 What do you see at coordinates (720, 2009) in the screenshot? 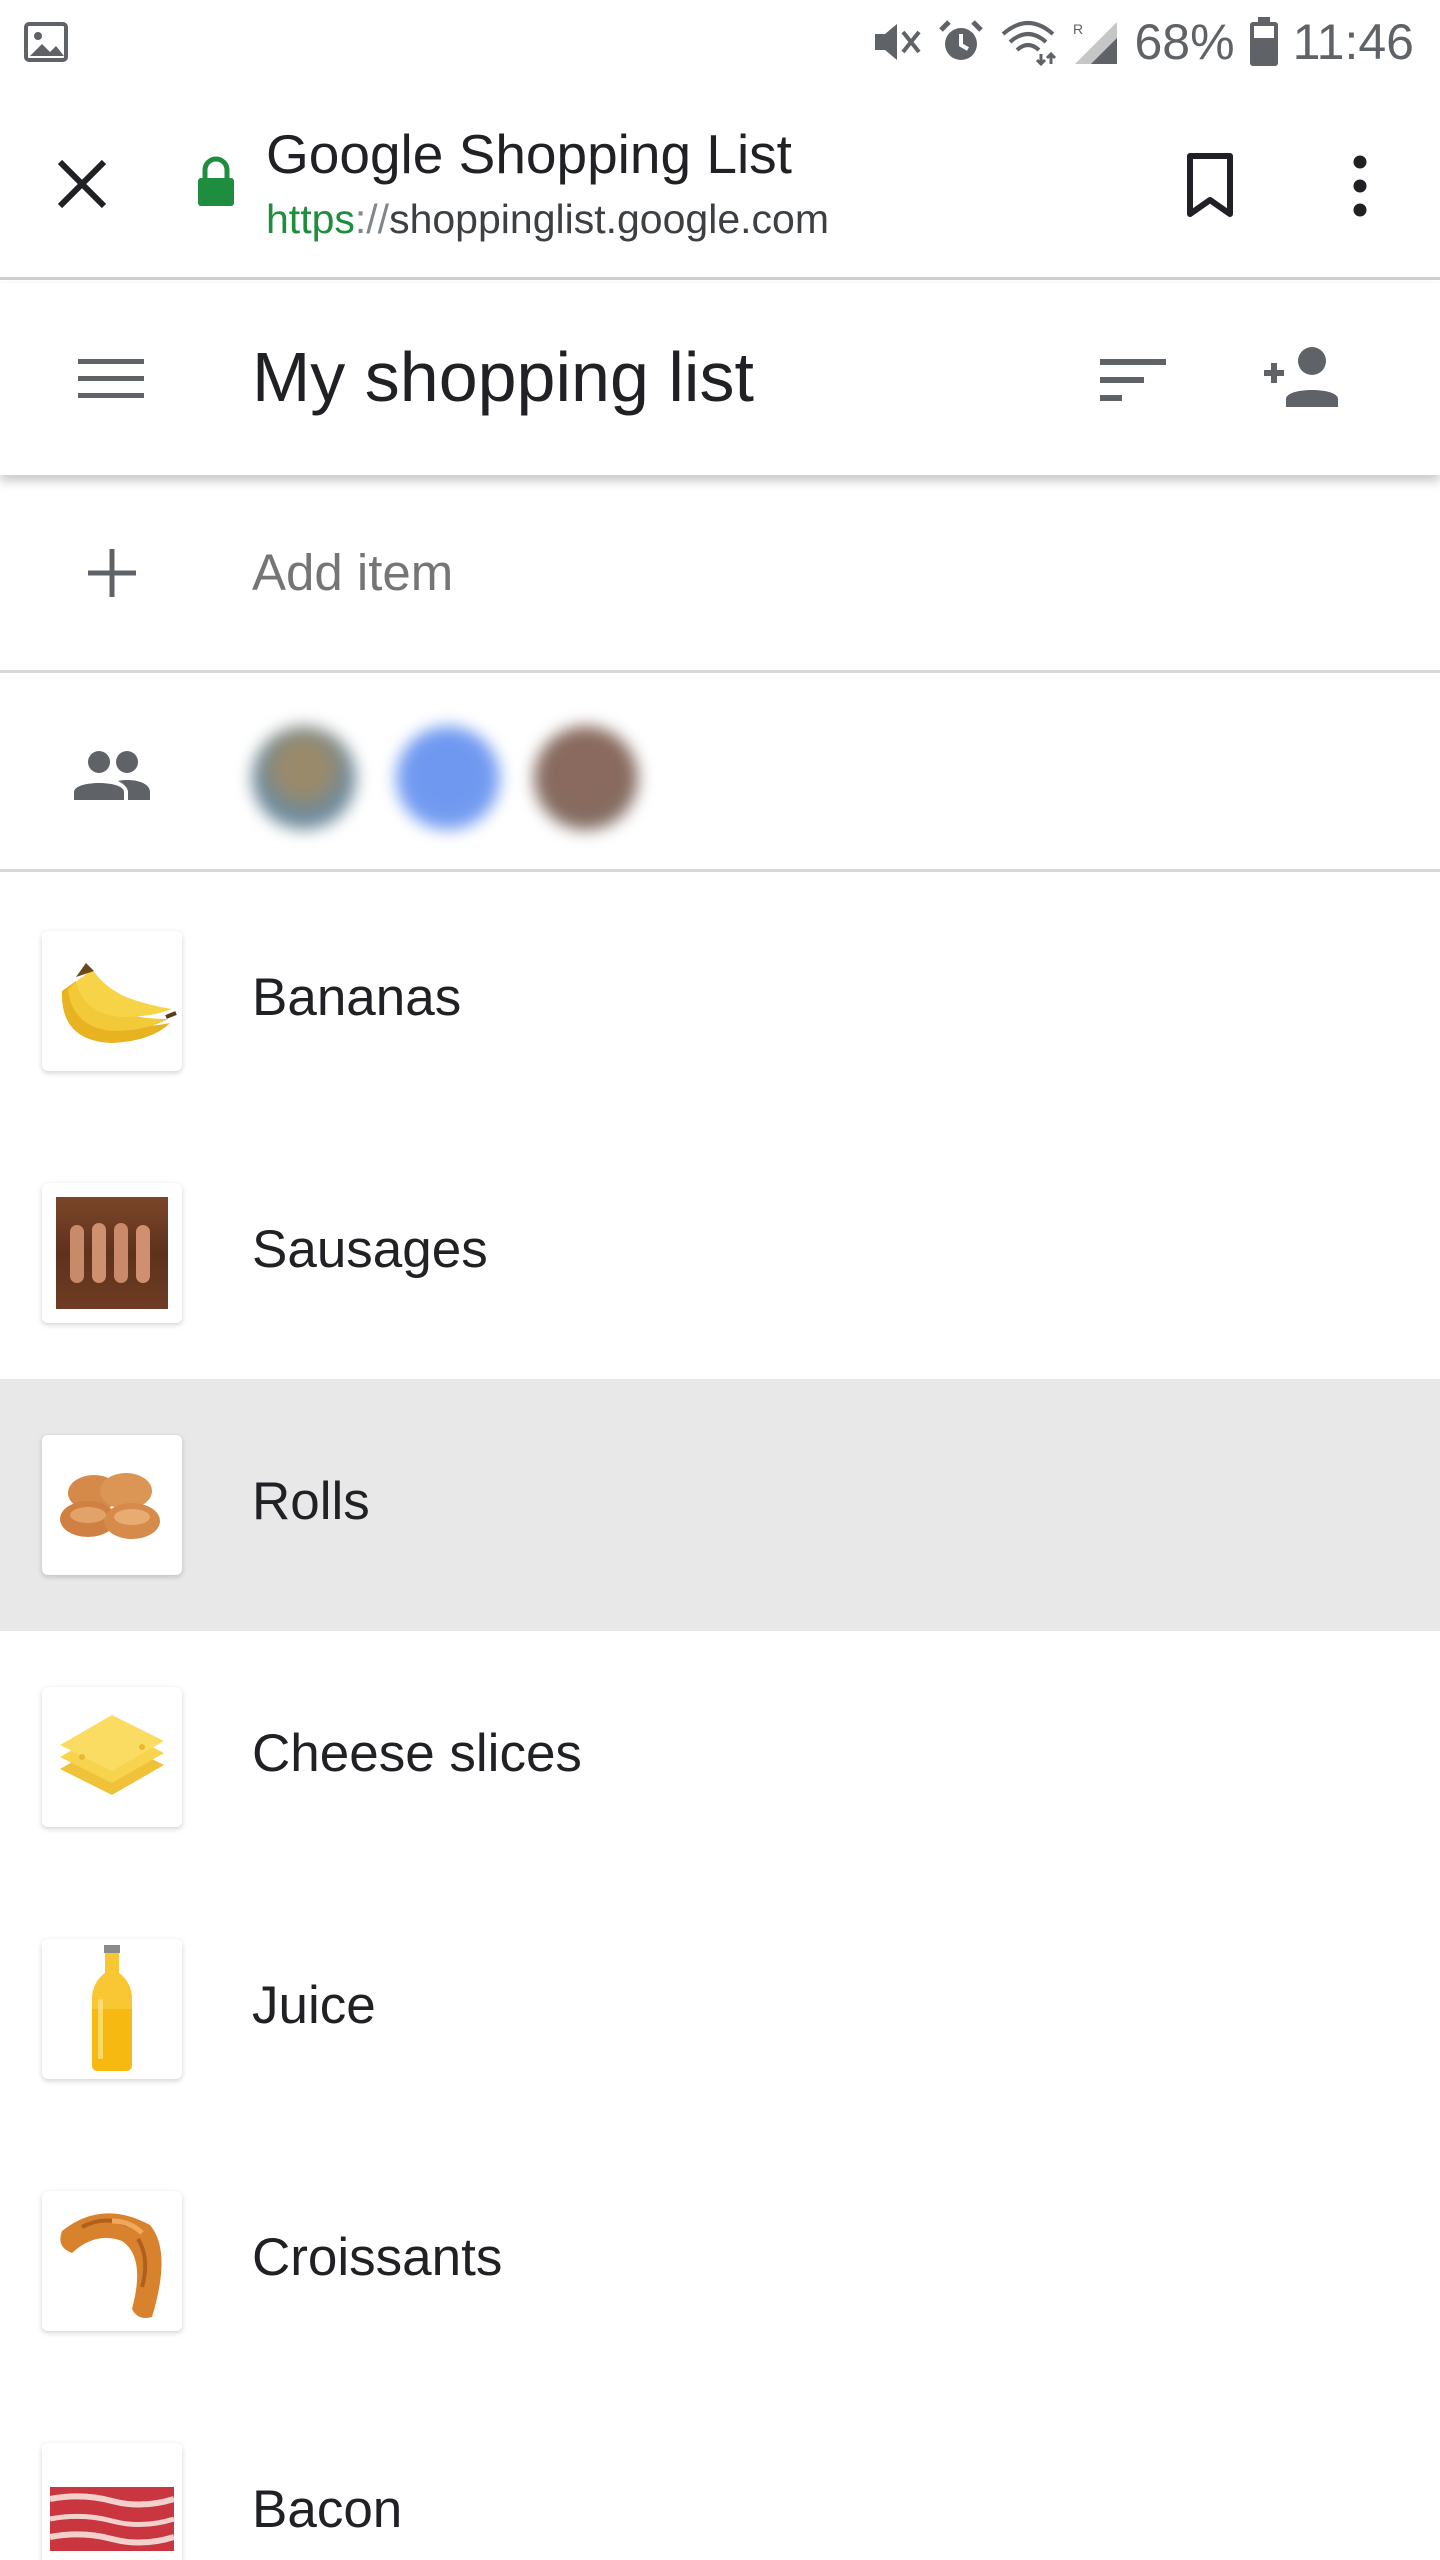
I see `list-item: Juice` at bounding box center [720, 2009].